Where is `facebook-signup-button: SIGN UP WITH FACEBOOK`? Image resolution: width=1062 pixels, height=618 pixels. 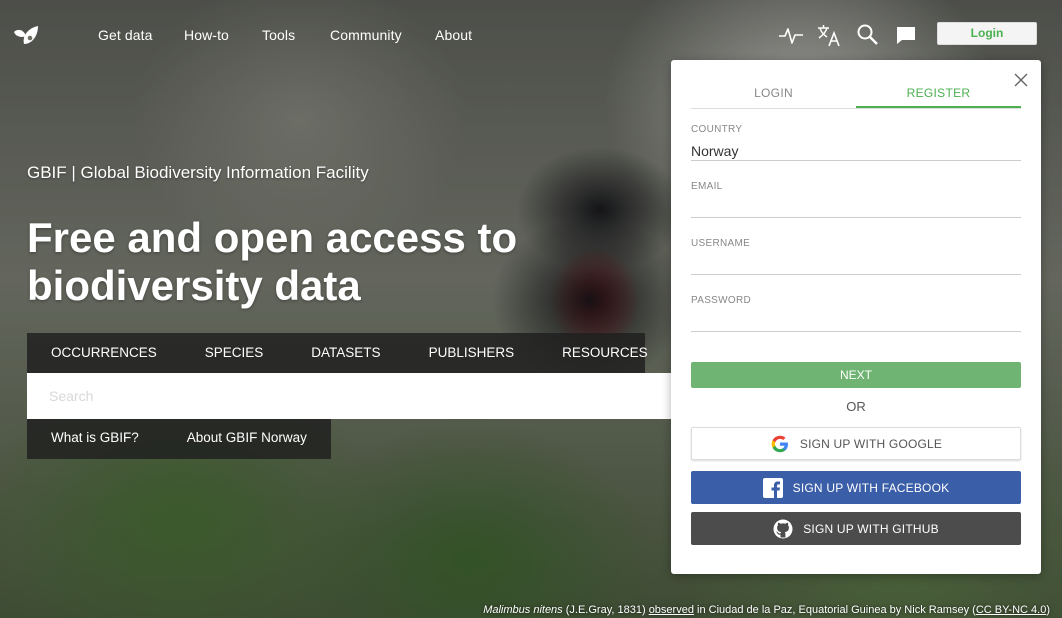 facebook-signup-button: SIGN UP WITH FACEBOOK is located at coordinates (856, 487).